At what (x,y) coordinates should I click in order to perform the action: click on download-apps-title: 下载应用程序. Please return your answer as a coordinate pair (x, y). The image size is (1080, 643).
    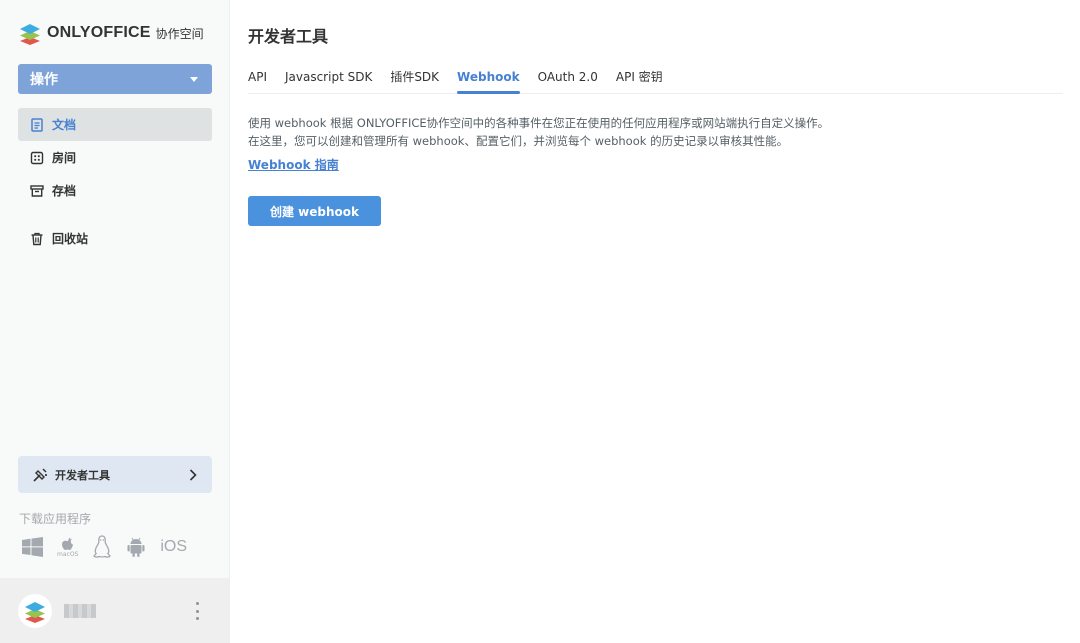
    Looking at the image, I should click on (55, 519).